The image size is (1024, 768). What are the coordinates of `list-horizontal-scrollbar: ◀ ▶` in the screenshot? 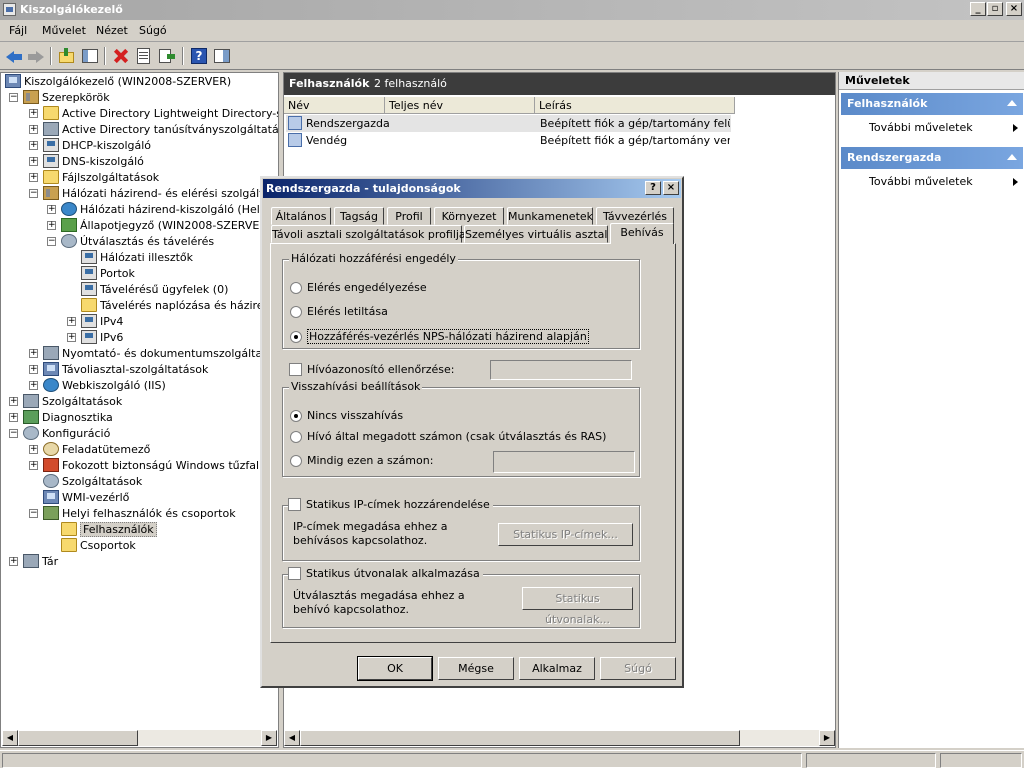 It's located at (559, 738).